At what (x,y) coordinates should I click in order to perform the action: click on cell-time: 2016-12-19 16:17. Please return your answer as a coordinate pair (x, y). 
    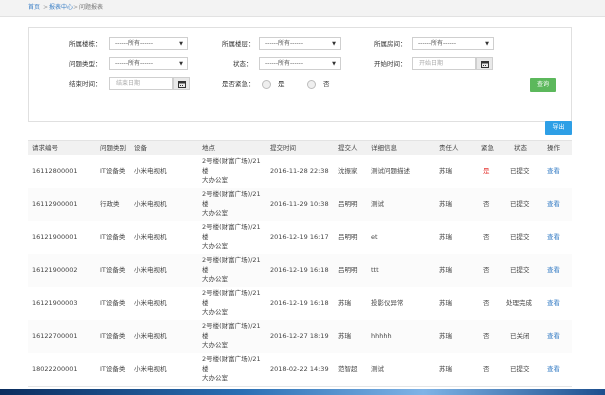
    Looking at the image, I should click on (299, 237).